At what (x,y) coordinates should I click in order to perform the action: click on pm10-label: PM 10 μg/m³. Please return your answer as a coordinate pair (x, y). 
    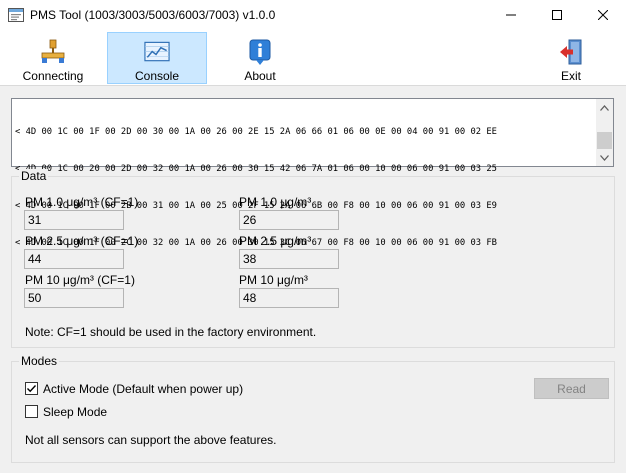
    Looking at the image, I should click on (273, 280).